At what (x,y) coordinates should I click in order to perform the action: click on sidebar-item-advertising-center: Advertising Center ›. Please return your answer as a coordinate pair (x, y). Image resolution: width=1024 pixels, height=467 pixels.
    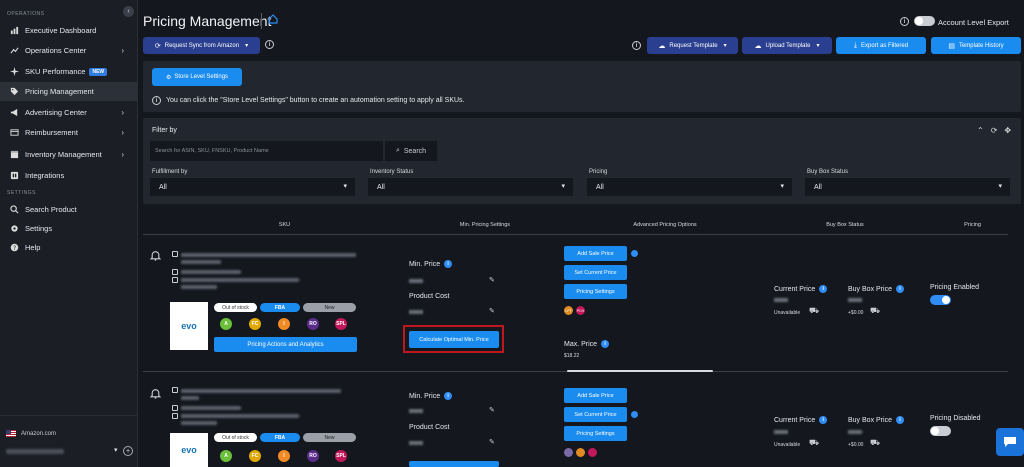
    Looking at the image, I should click on (68, 112).